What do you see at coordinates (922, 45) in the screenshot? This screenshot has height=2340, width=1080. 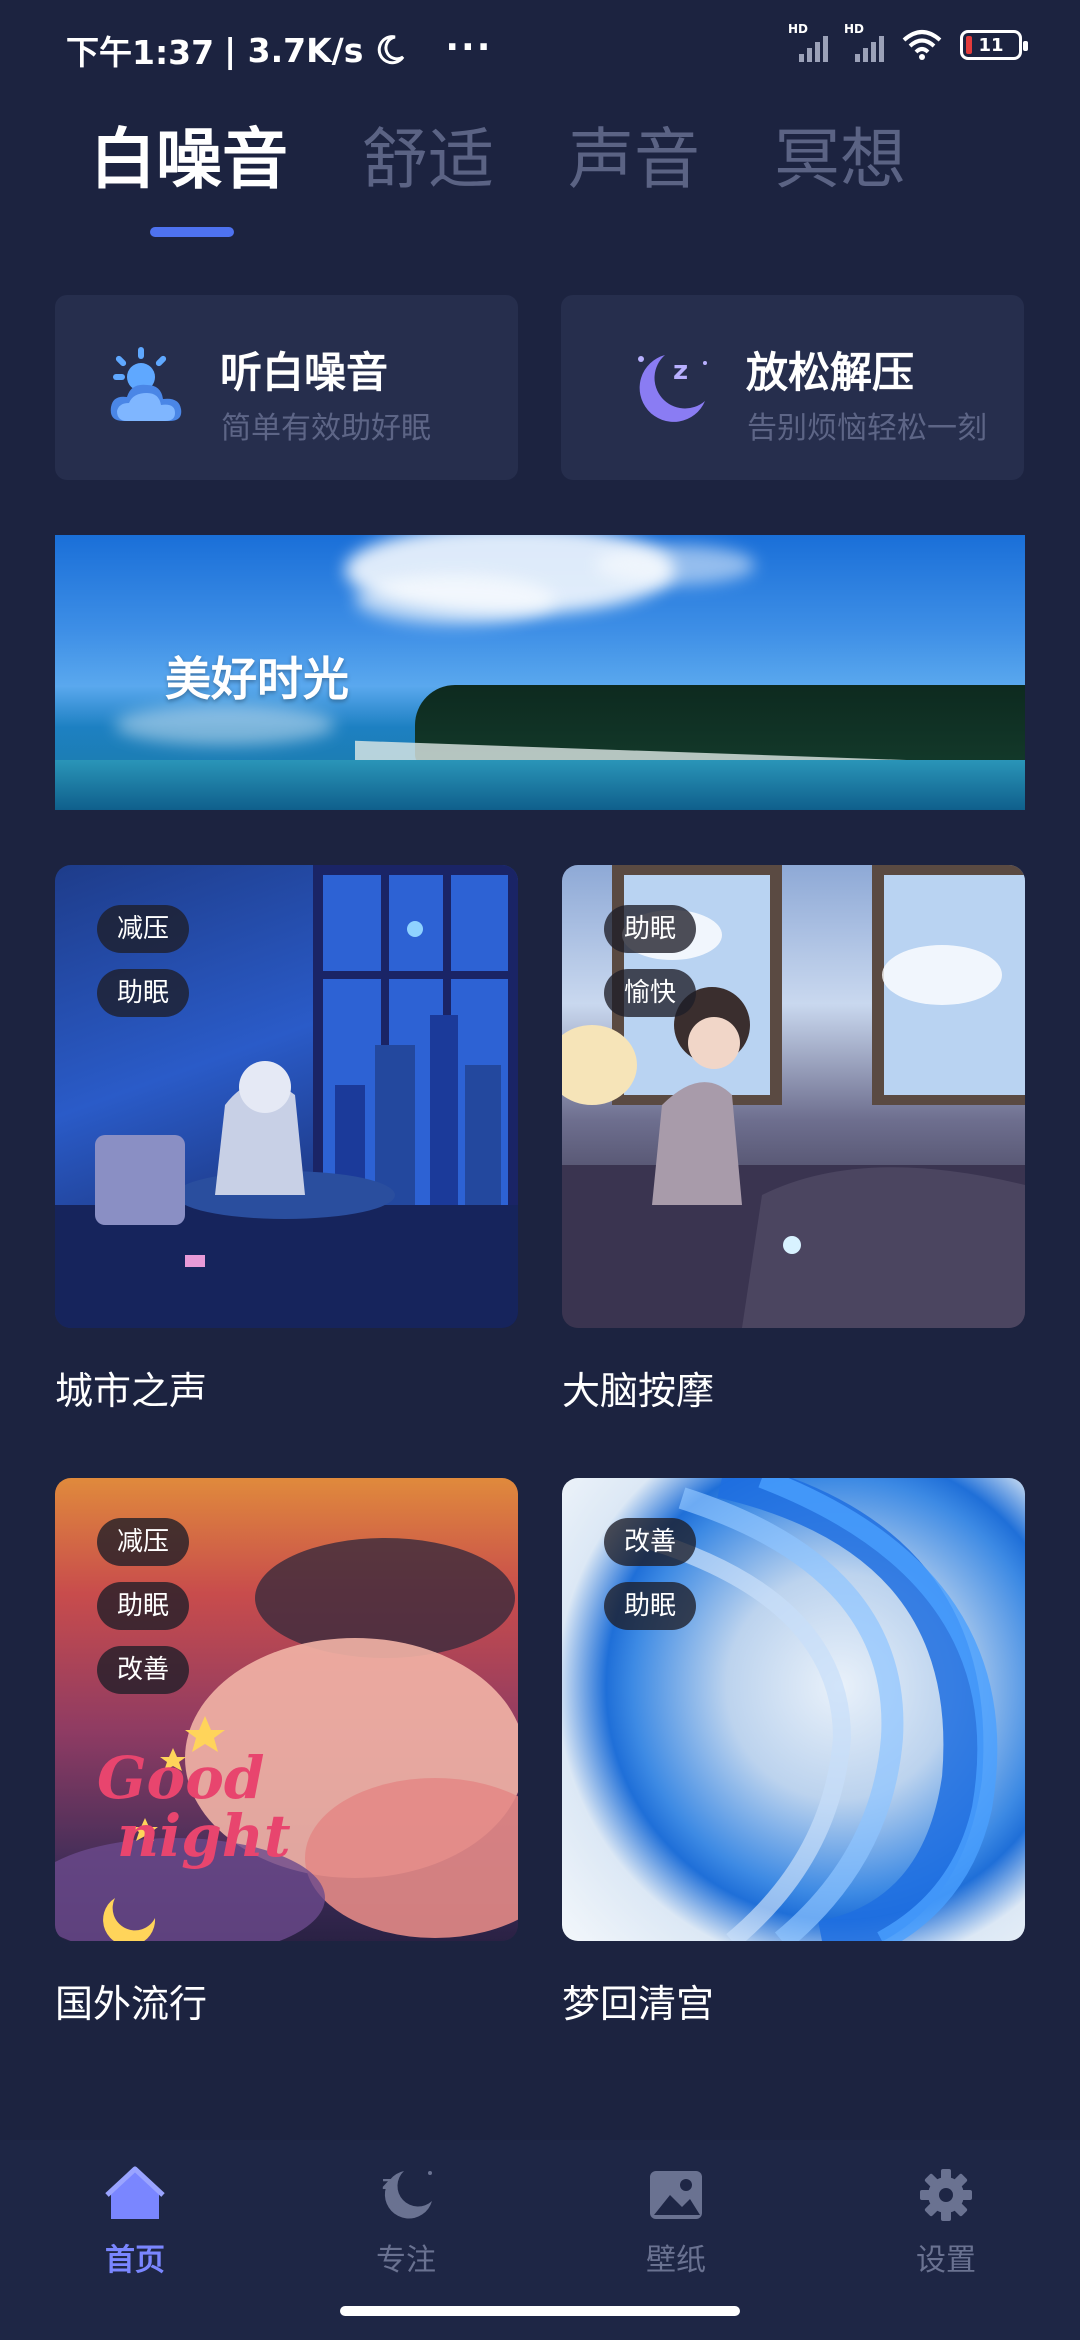 I see `wifi-icon` at bounding box center [922, 45].